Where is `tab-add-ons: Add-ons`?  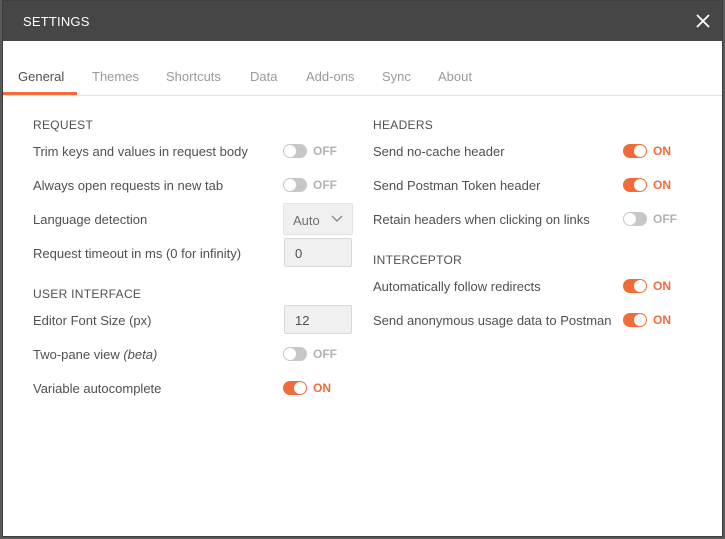
tab-add-ons: Add-ons is located at coordinates (330, 76).